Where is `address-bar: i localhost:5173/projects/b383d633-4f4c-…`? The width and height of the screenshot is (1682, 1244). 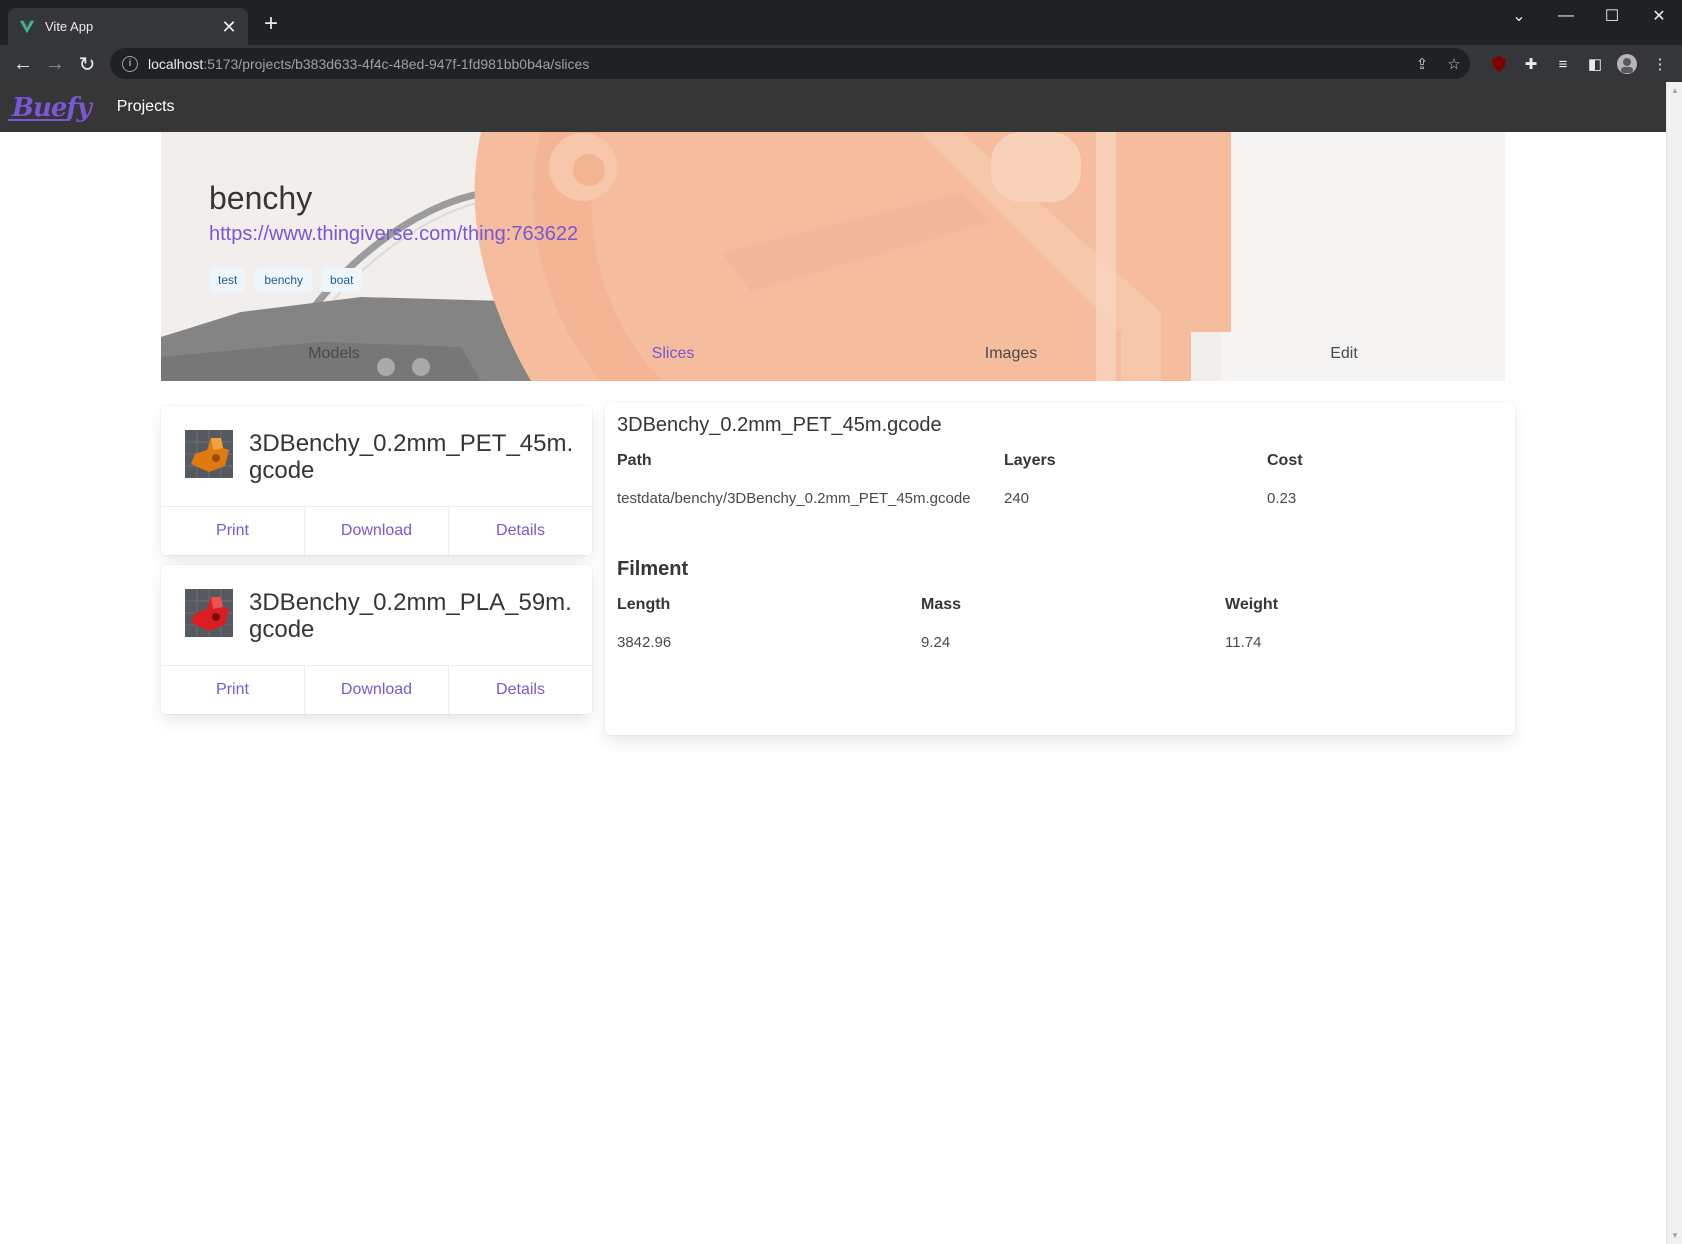
address-bar: i localhost:5173/projects/b383d633-4f4c-… is located at coordinates (790, 63).